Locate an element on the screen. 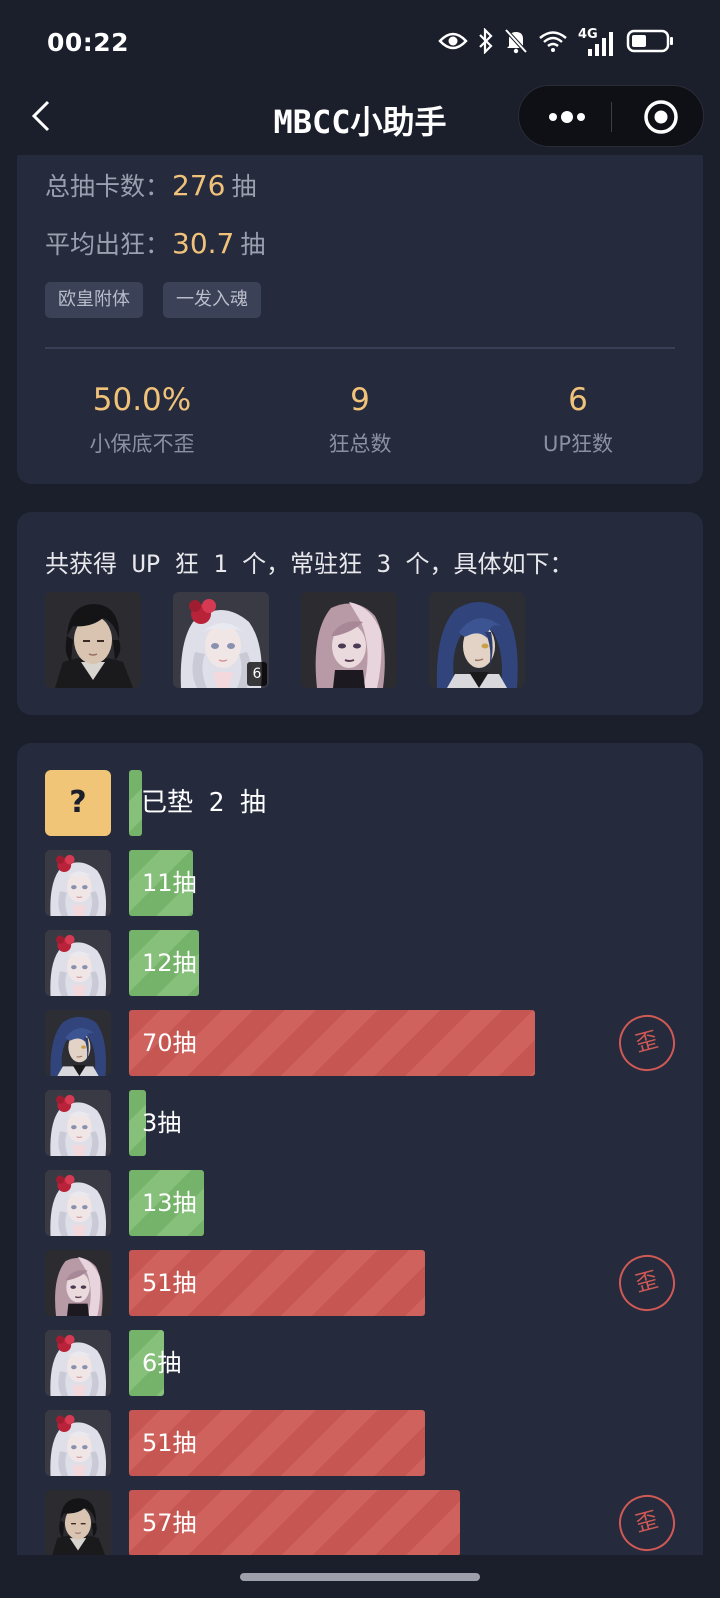  pity-label: 已垫 2 抽 is located at coordinates (203, 803).